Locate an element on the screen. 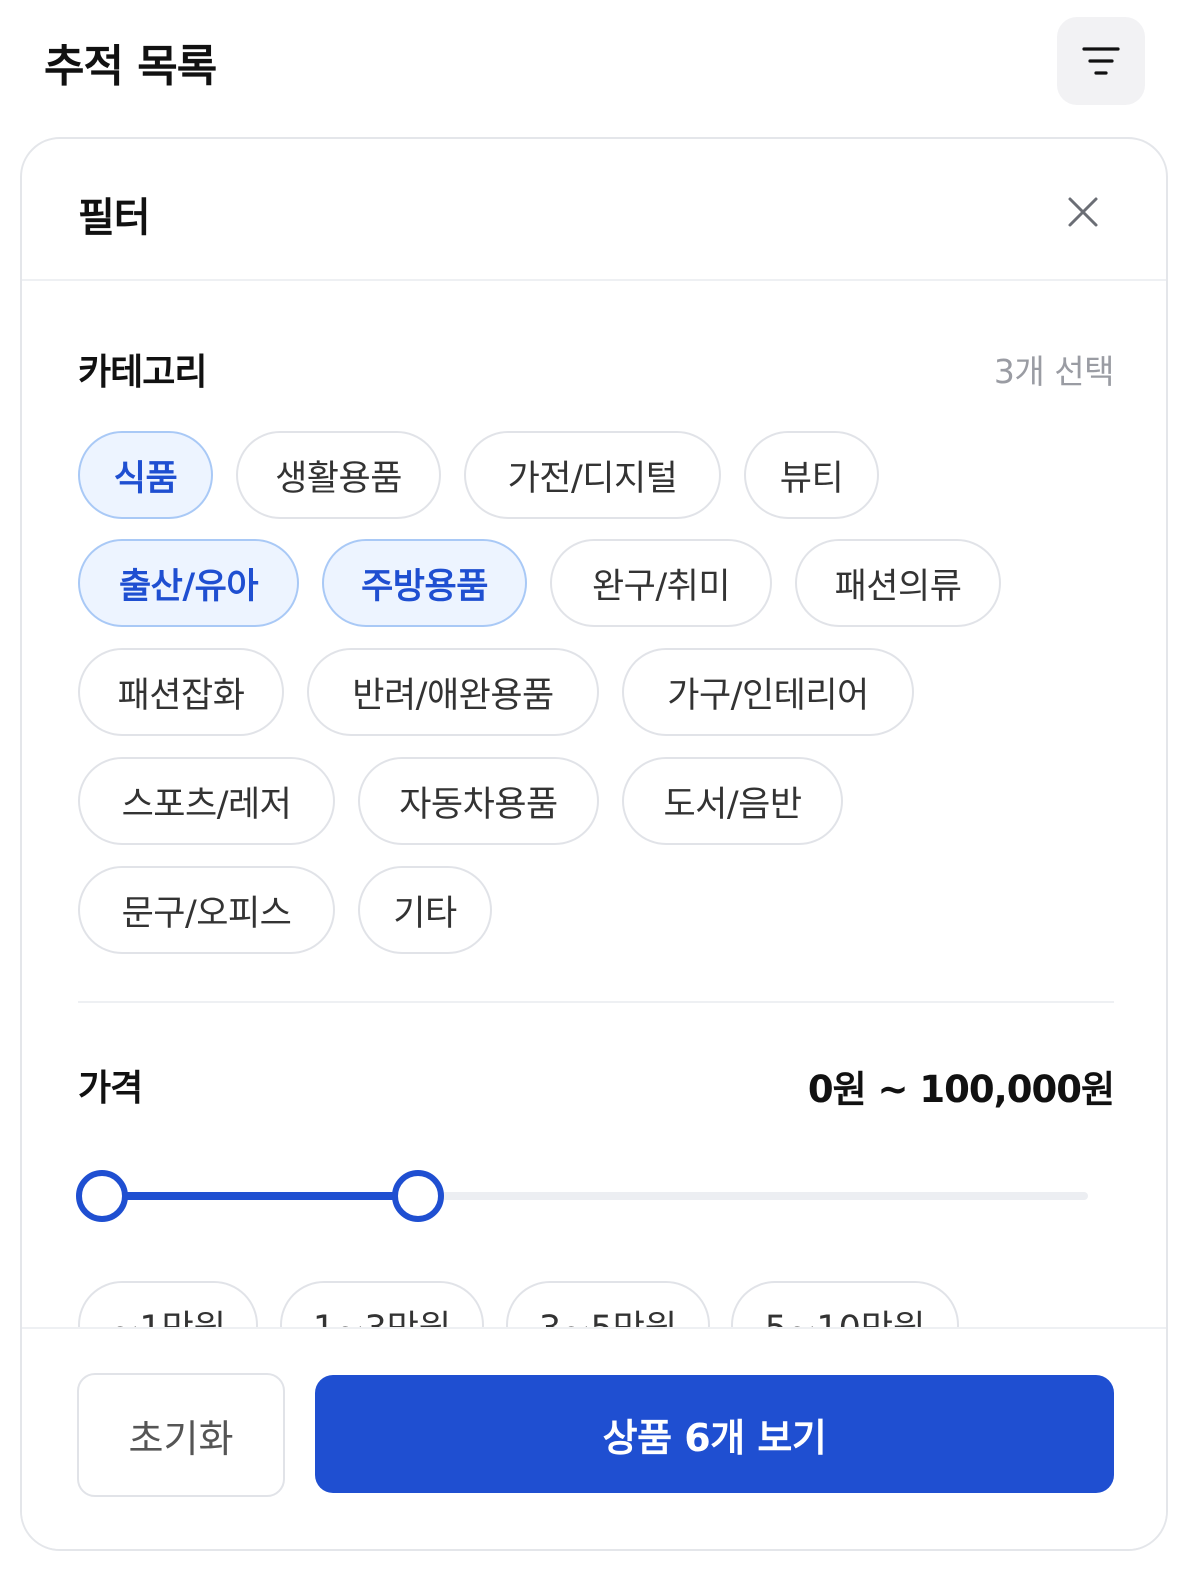  price-range-label: 0원 ~ 100,000원 is located at coordinates (961, 1089).